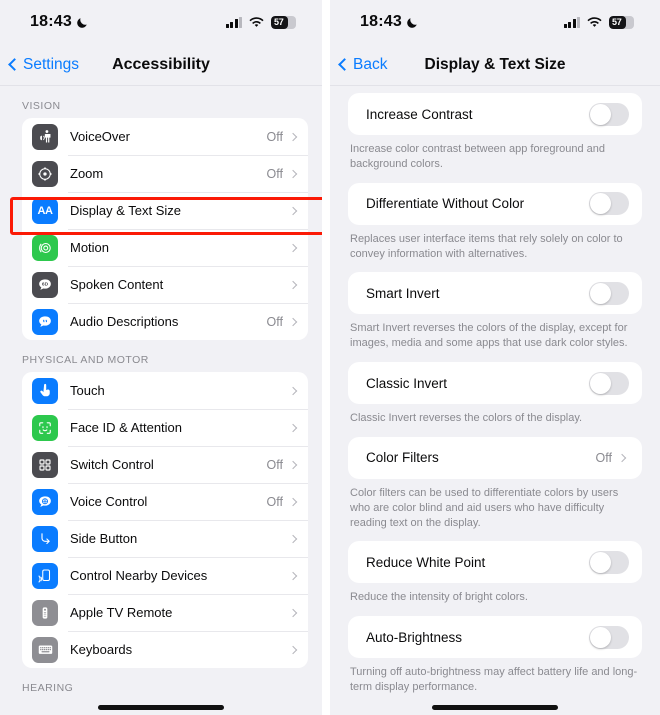 The image size is (660, 715). I want to click on sidebar-item-label: Display & Text Size, so click(126, 210).